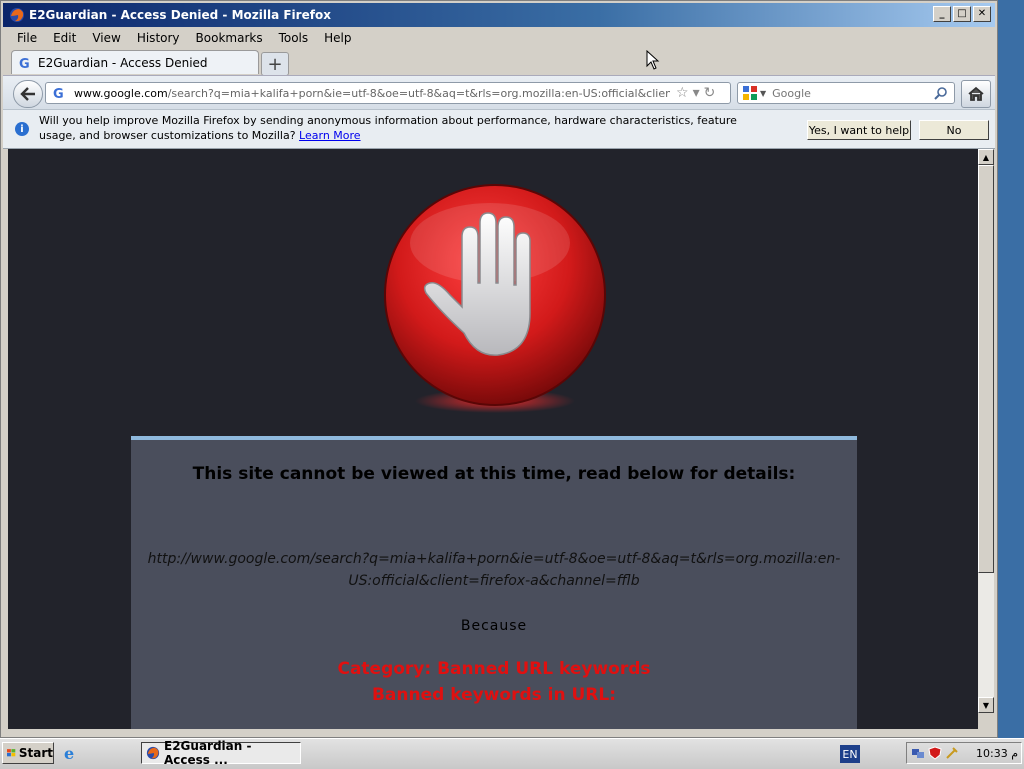  I want to click on menu-history: History, so click(158, 38).